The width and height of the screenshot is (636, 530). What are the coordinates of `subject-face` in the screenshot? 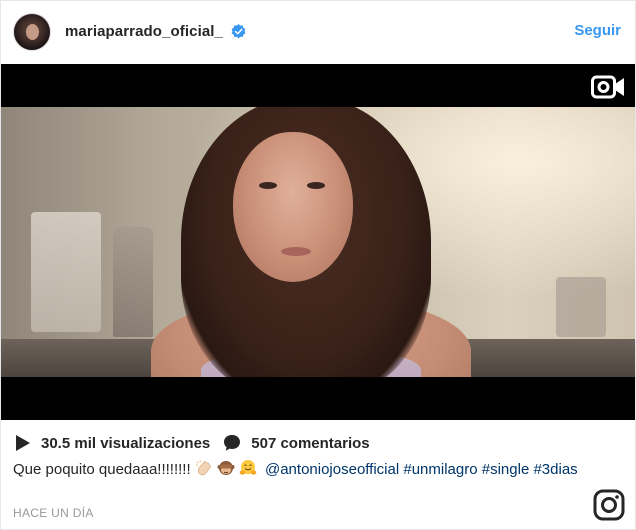 It's located at (293, 207).